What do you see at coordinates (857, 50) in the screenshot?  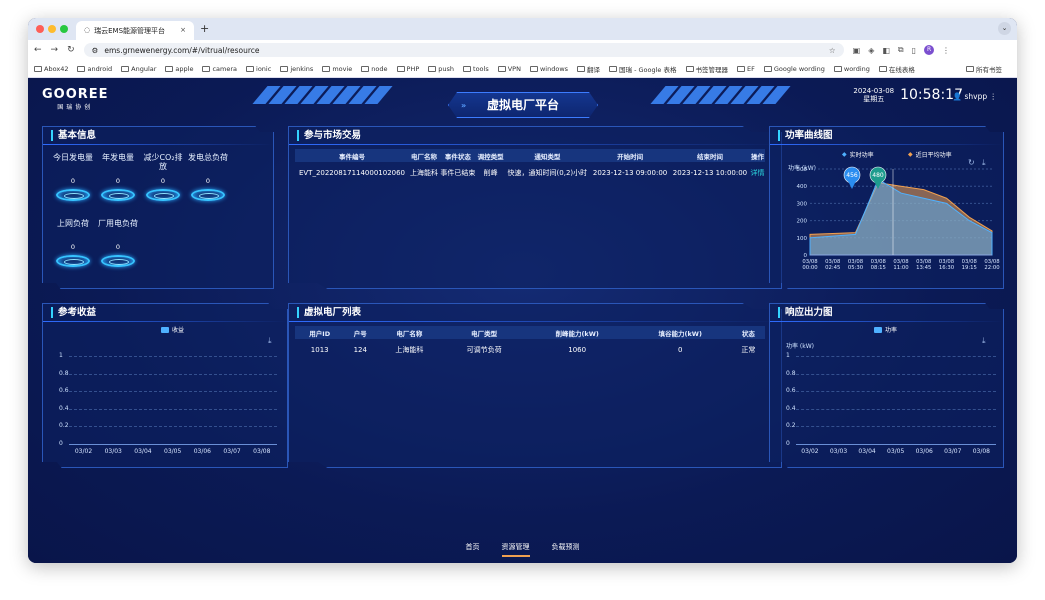 I see `extension-icon: ▣` at bounding box center [857, 50].